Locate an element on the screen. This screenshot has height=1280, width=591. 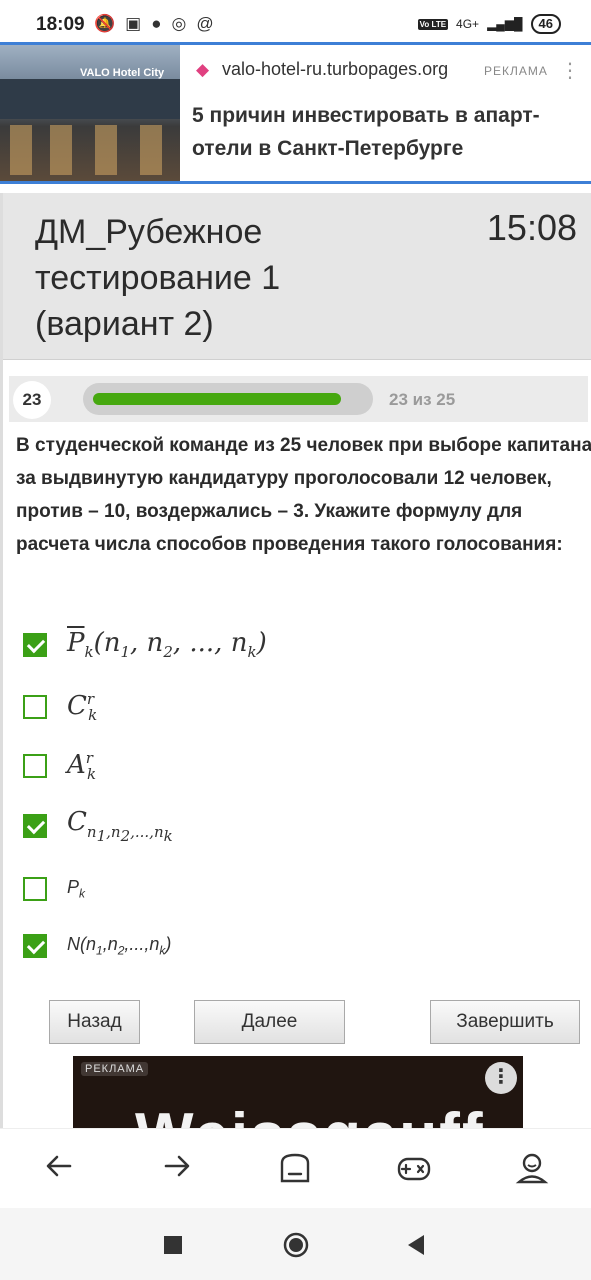
at-icon: @ is located at coordinates (205, 23).